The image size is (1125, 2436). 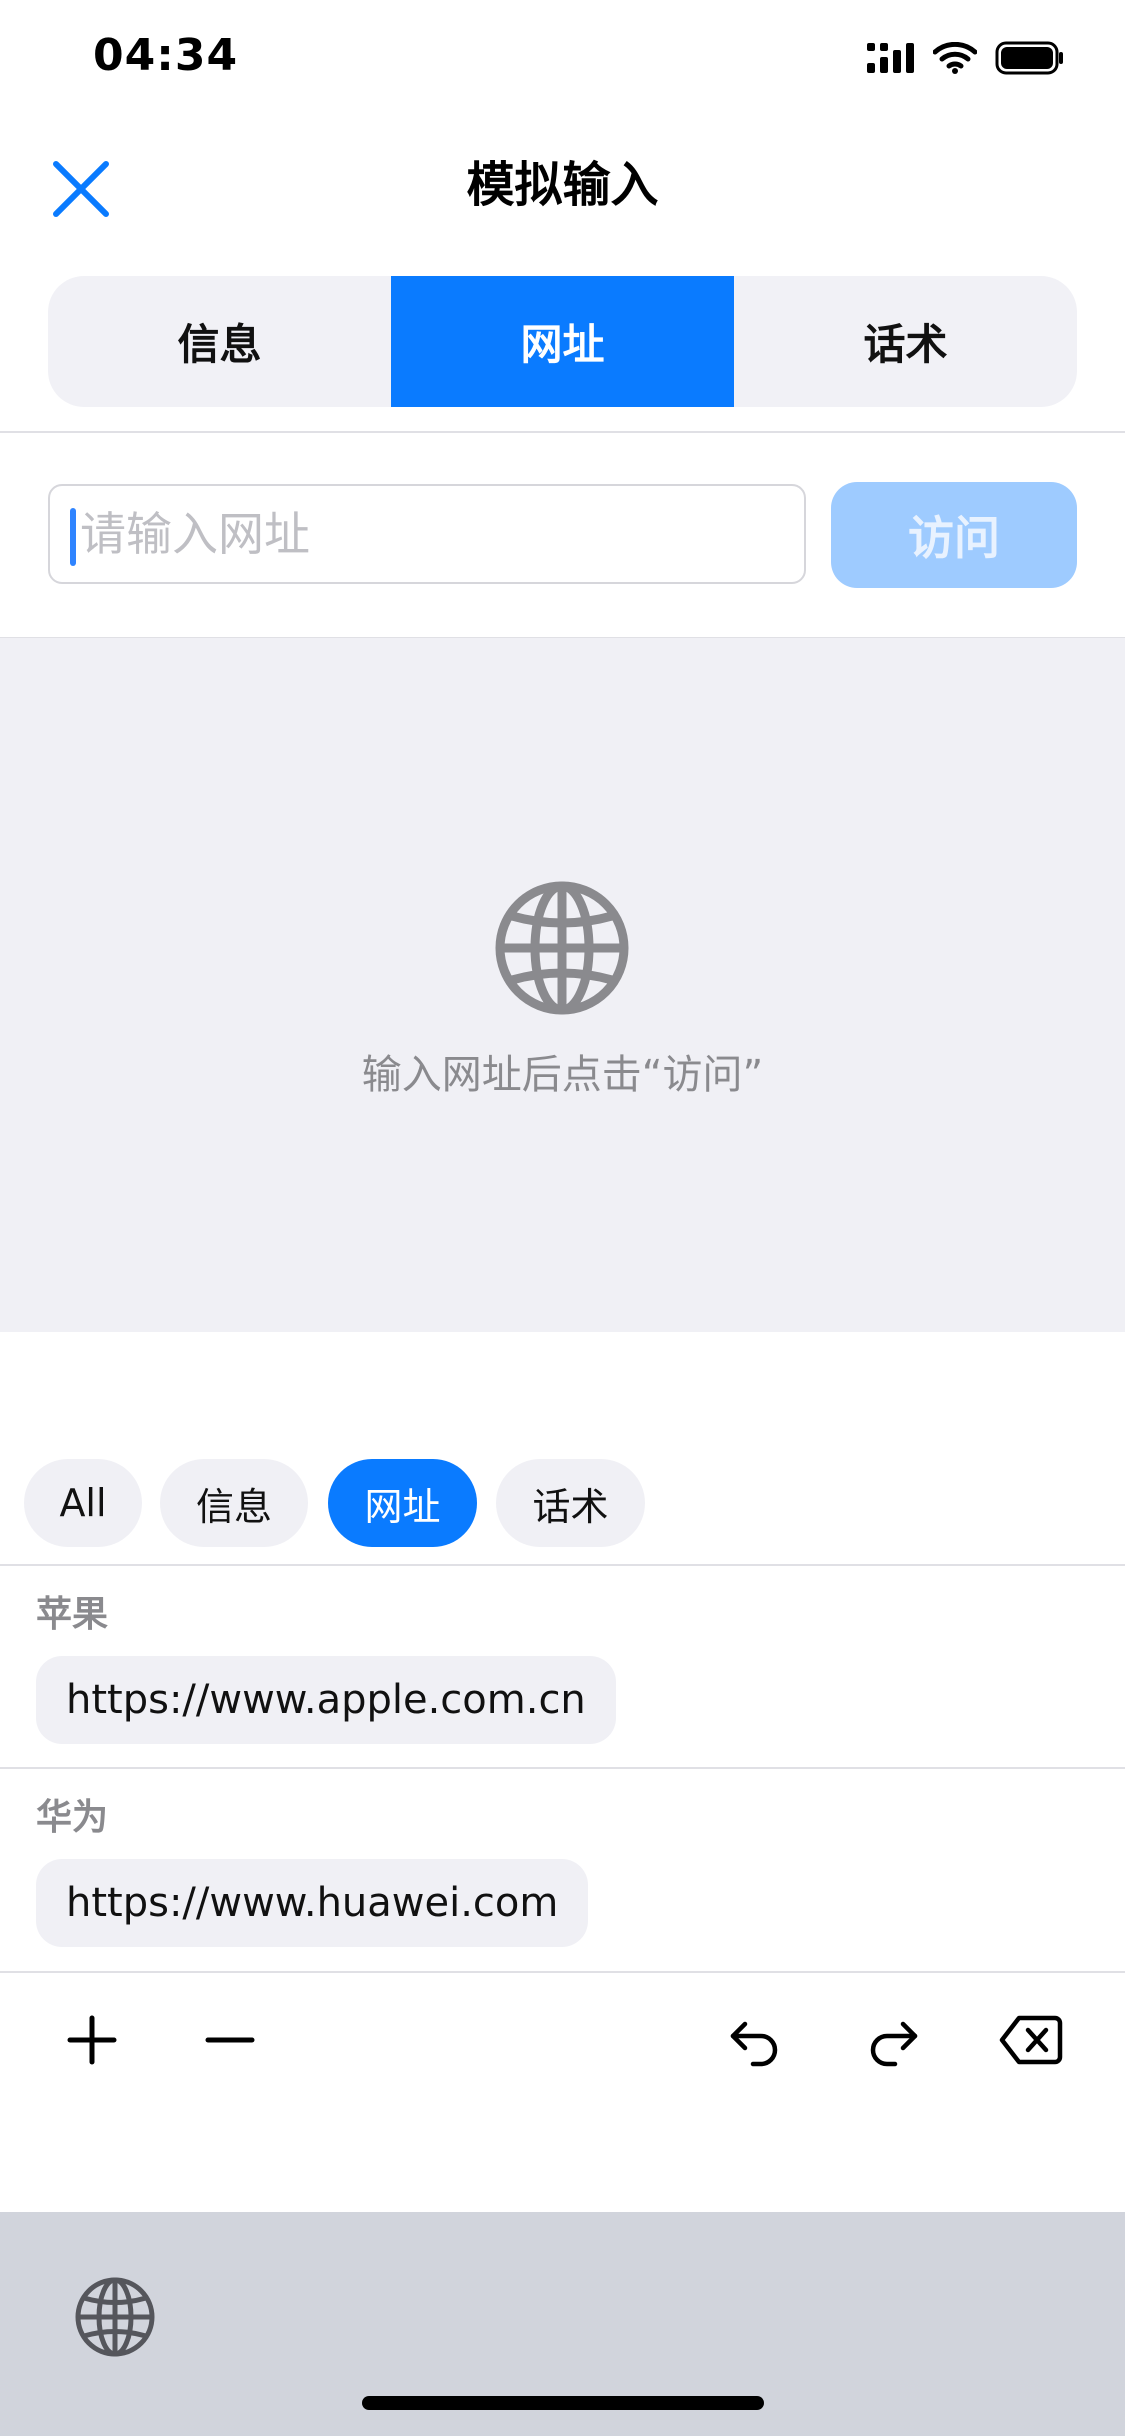 I want to click on segment-script: 话术, so click(x=905, y=341).